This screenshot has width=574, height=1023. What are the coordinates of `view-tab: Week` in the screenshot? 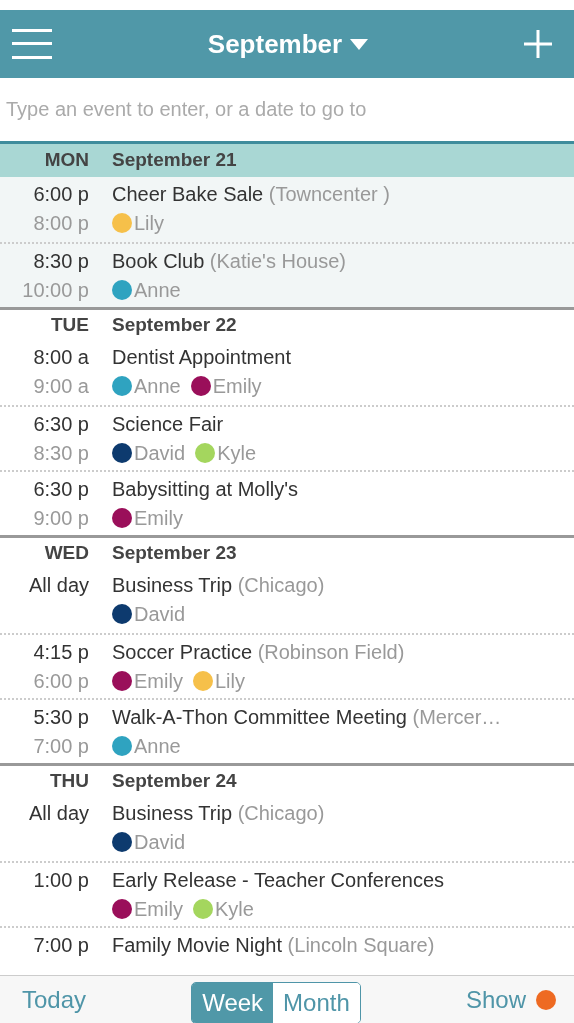 It's located at (233, 1002).